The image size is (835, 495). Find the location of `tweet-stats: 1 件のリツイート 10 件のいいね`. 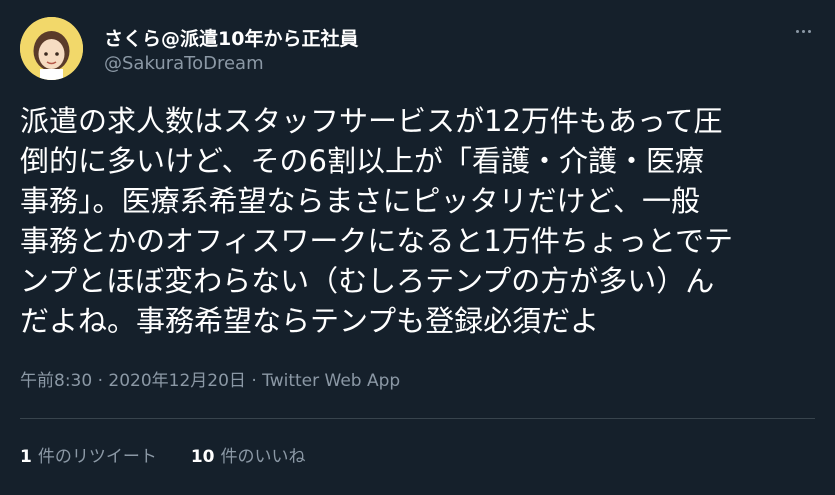

tweet-stats: 1 件のリツイート 10 件のいいね is located at coordinates (163, 454).